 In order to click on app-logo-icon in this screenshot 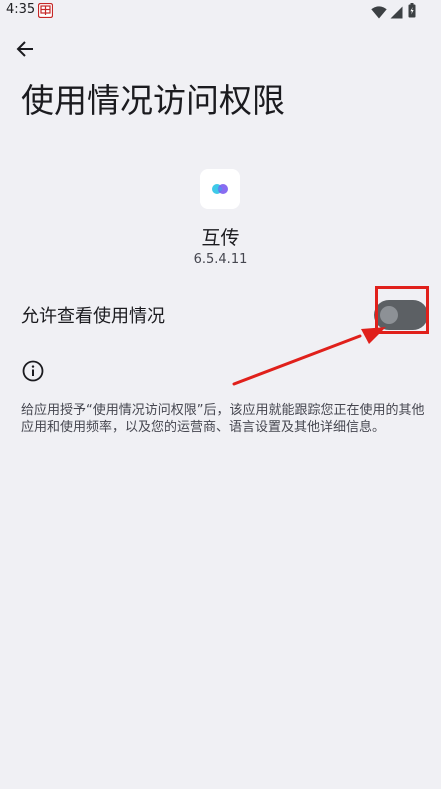, I will do `click(220, 189)`.